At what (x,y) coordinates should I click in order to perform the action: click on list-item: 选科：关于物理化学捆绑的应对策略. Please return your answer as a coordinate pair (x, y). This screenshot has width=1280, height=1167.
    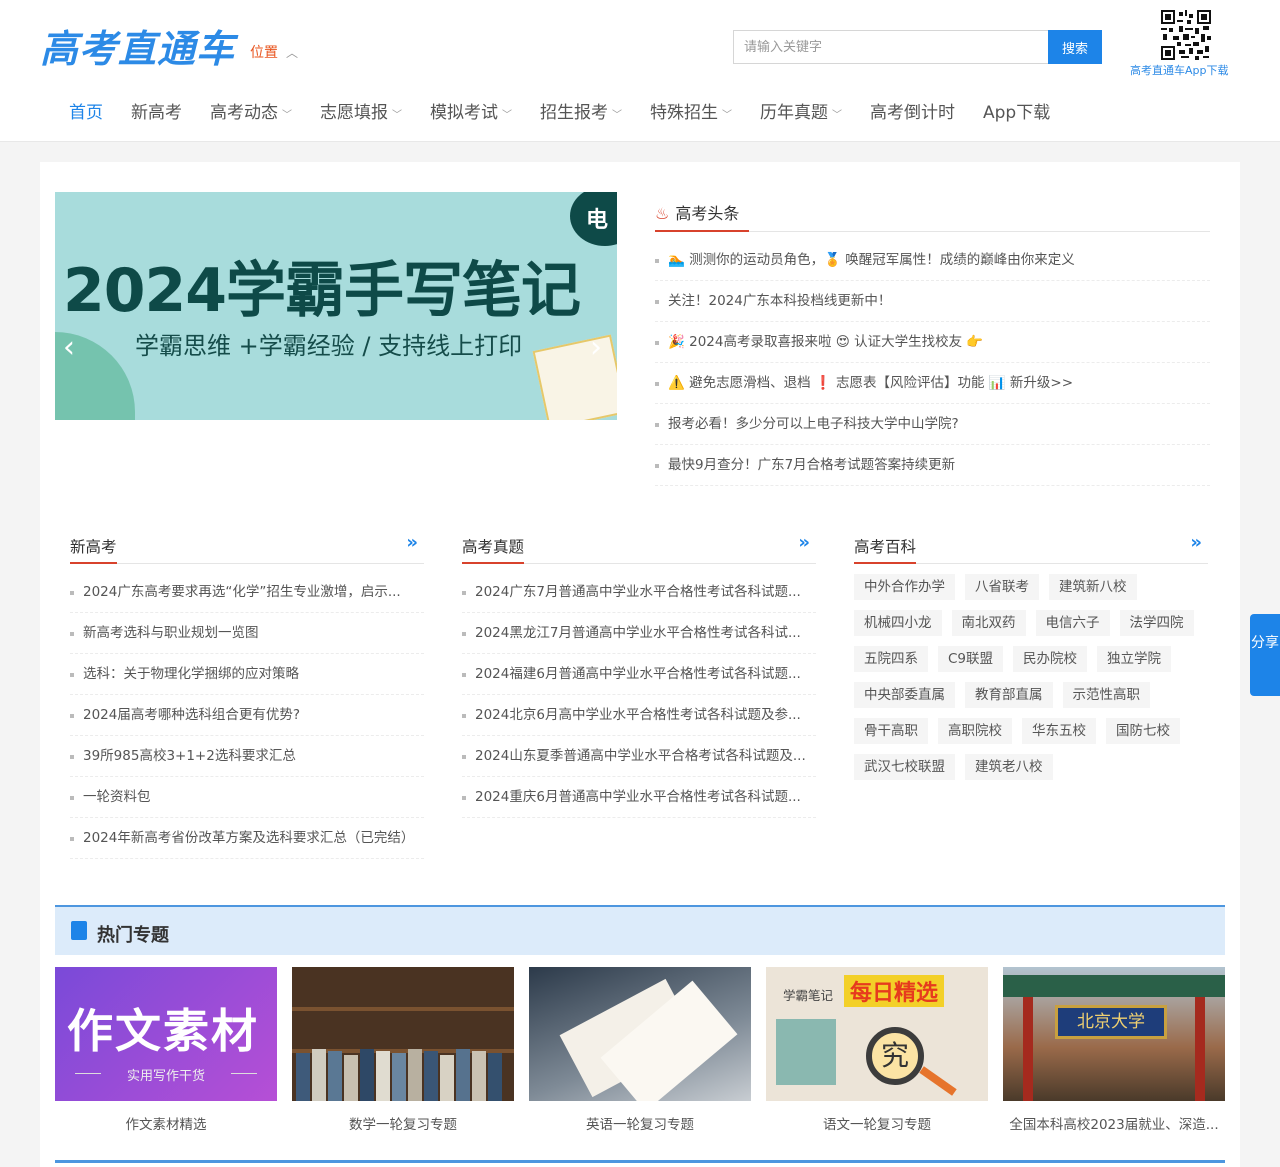
    Looking at the image, I should click on (247, 674).